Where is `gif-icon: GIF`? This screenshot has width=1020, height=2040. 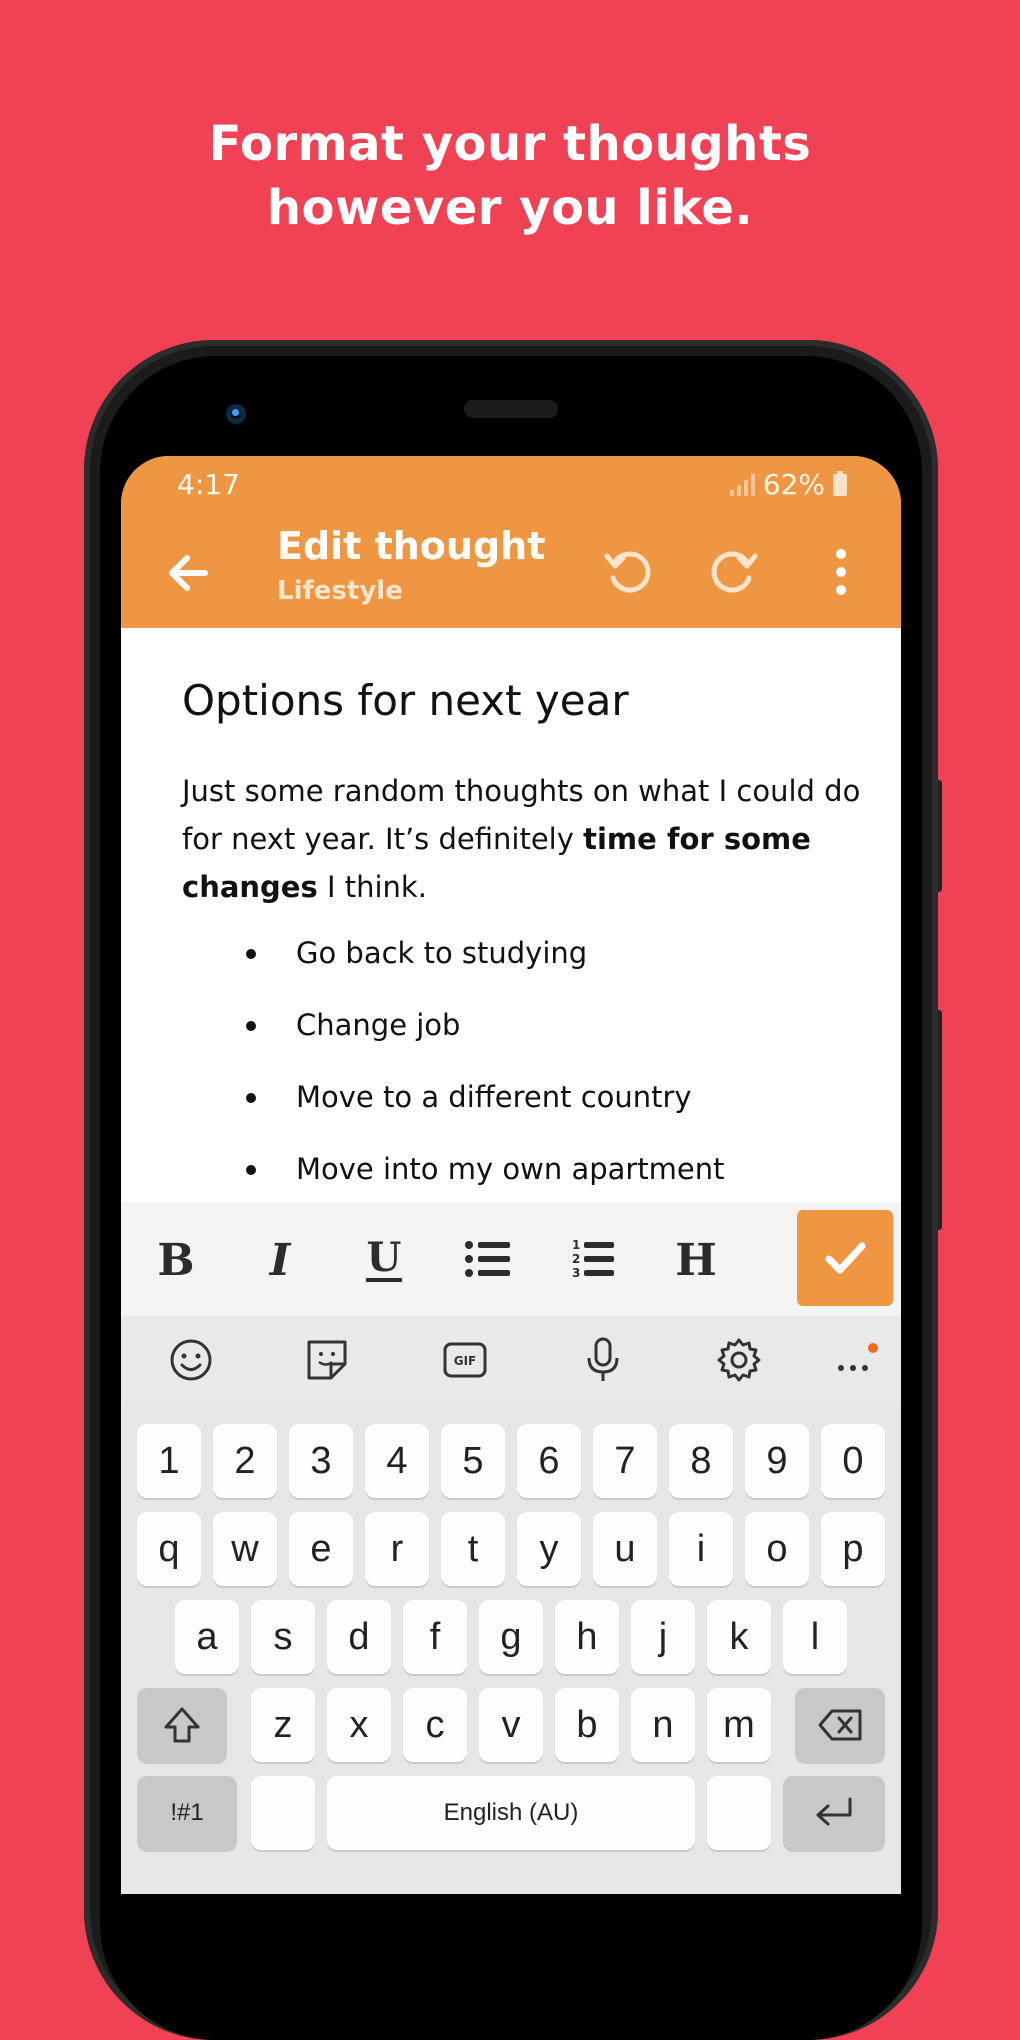
gif-icon: GIF is located at coordinates (465, 1360).